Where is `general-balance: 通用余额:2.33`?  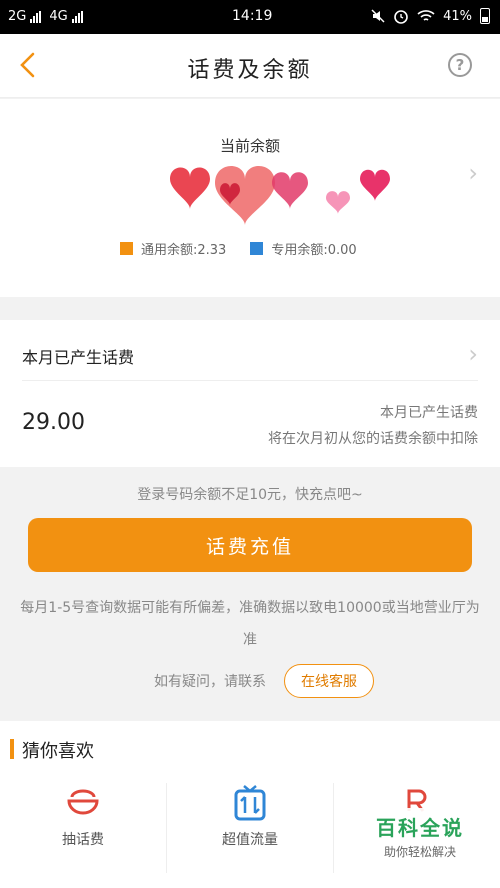
general-balance: 通用余额:2.33 is located at coordinates (173, 248).